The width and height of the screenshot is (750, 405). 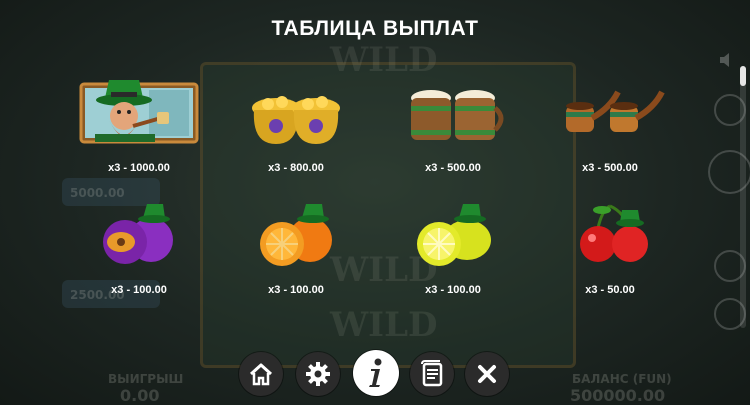 I want to click on background-jackpot-value: 5000.00, so click(x=97, y=193).